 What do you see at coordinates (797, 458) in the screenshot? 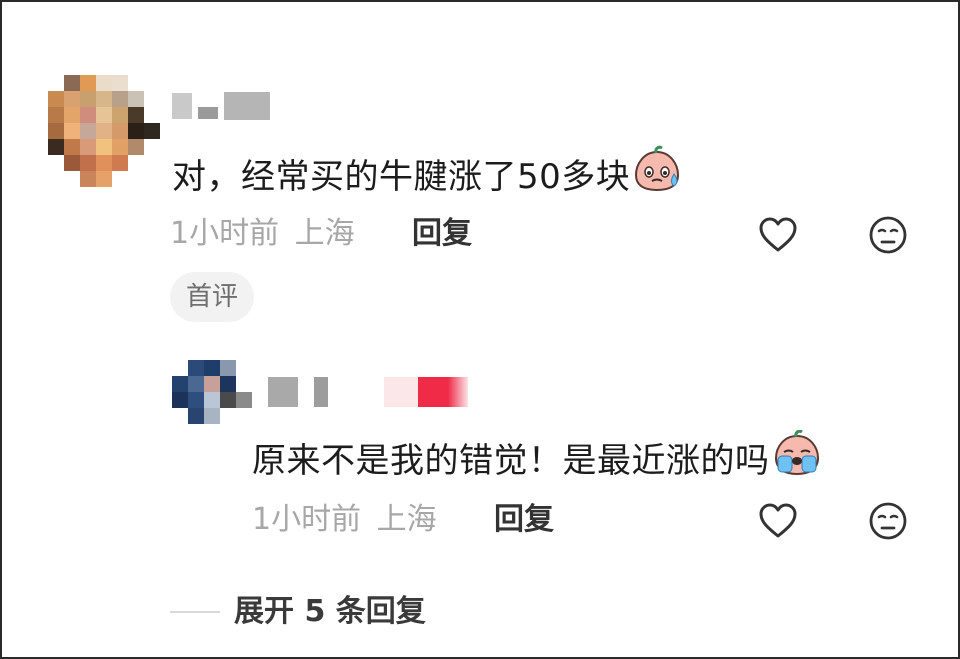
I see `crying-emoji` at bounding box center [797, 458].